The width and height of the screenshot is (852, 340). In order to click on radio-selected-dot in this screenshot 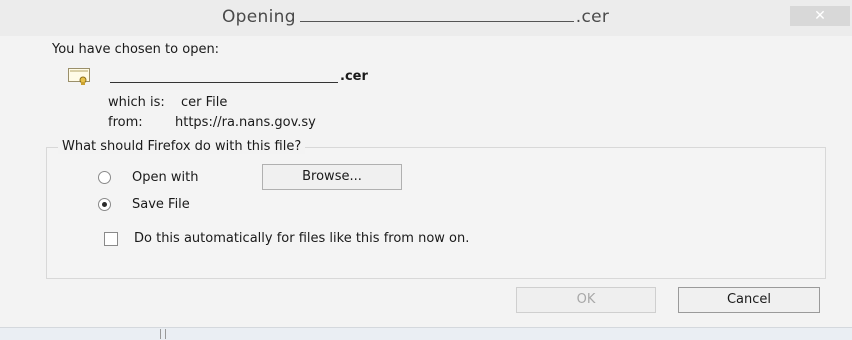, I will do `click(104, 204)`.